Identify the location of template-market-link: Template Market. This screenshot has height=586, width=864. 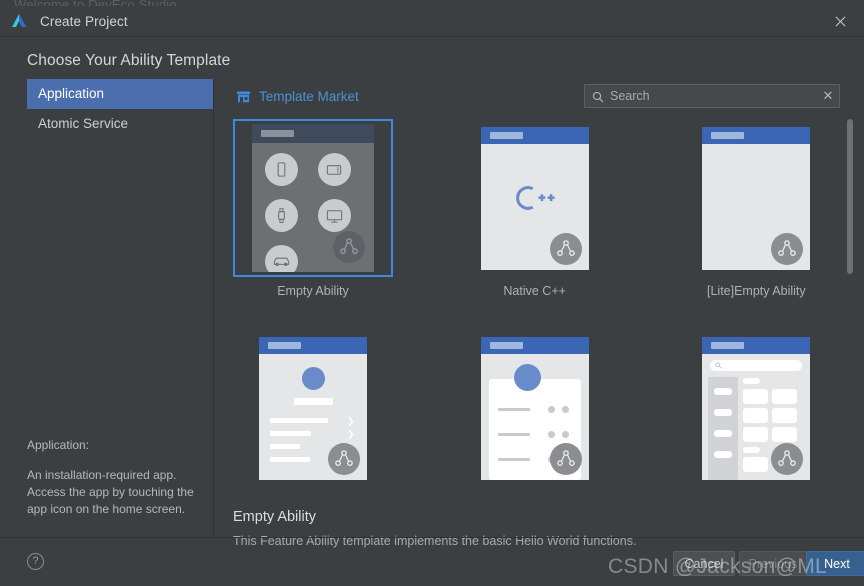
(297, 96).